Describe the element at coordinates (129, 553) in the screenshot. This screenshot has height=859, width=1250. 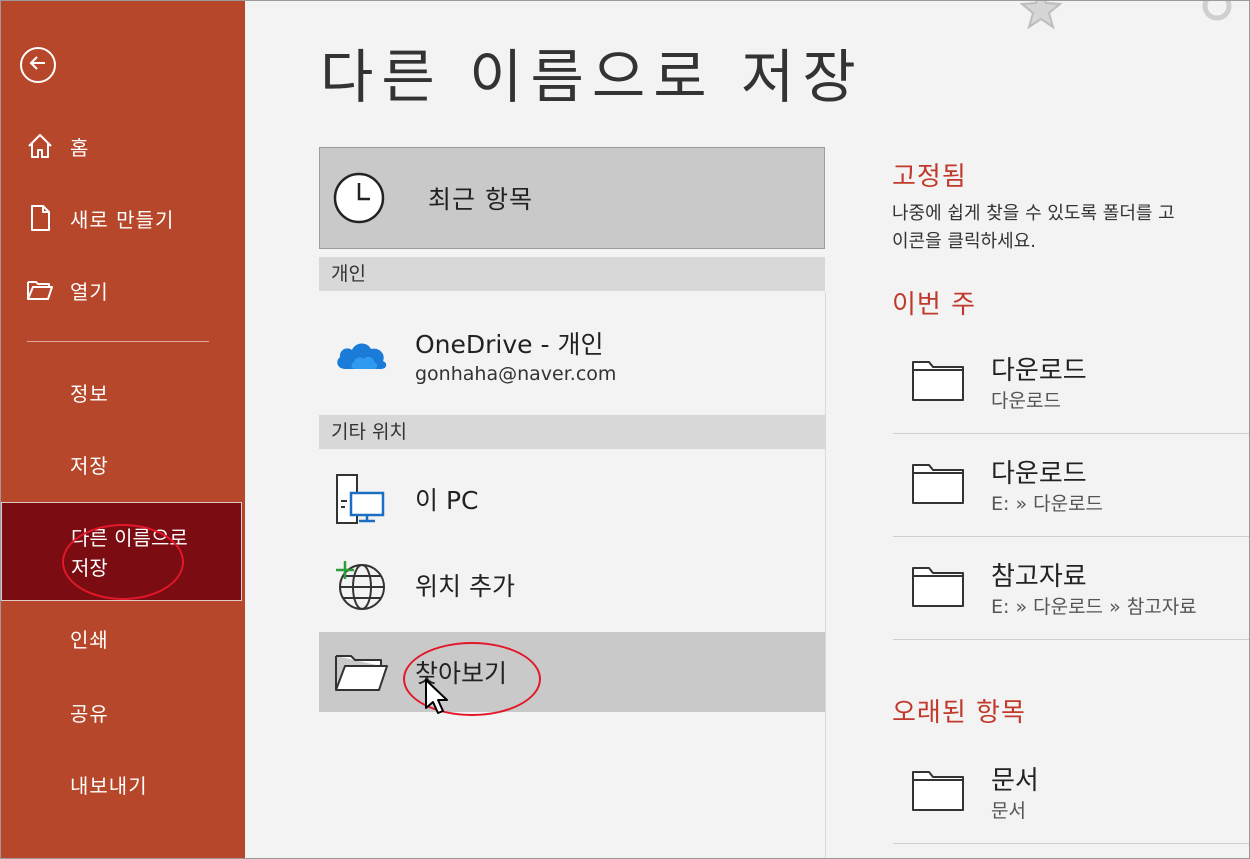
I see `nav-save-as-label: 다른 이름으로 저장` at that location.